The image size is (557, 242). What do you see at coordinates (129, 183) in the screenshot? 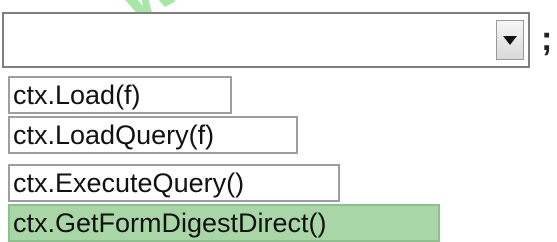
I see `option-label: ctx.ExecuteQuery()` at bounding box center [129, 183].